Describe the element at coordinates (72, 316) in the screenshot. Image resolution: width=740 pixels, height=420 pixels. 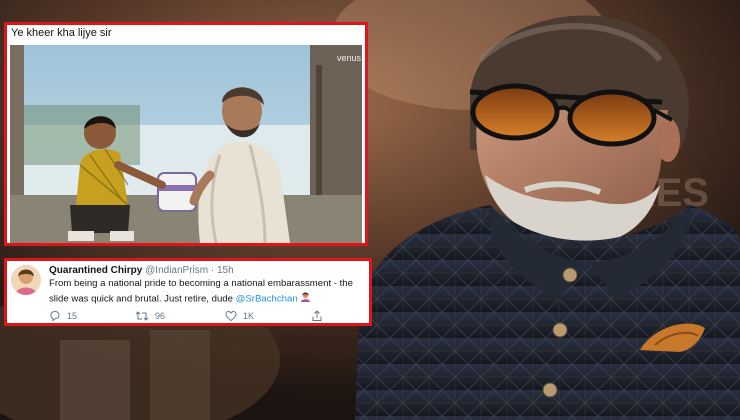
I see `reply-count: 15` at that location.